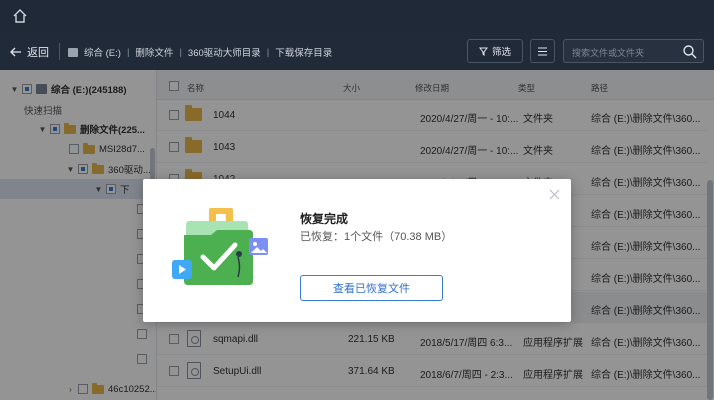 Image resolution: width=714 pixels, height=400 pixels. I want to click on arrow-left-icon, so click(15, 52).